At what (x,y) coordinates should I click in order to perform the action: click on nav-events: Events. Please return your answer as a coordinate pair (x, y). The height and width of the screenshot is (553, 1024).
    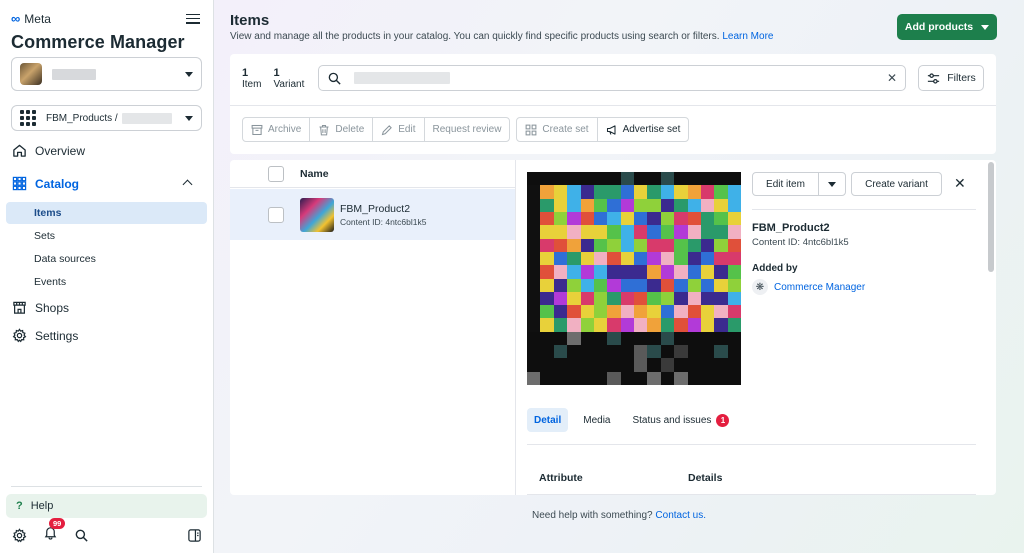
    Looking at the image, I should click on (106, 282).